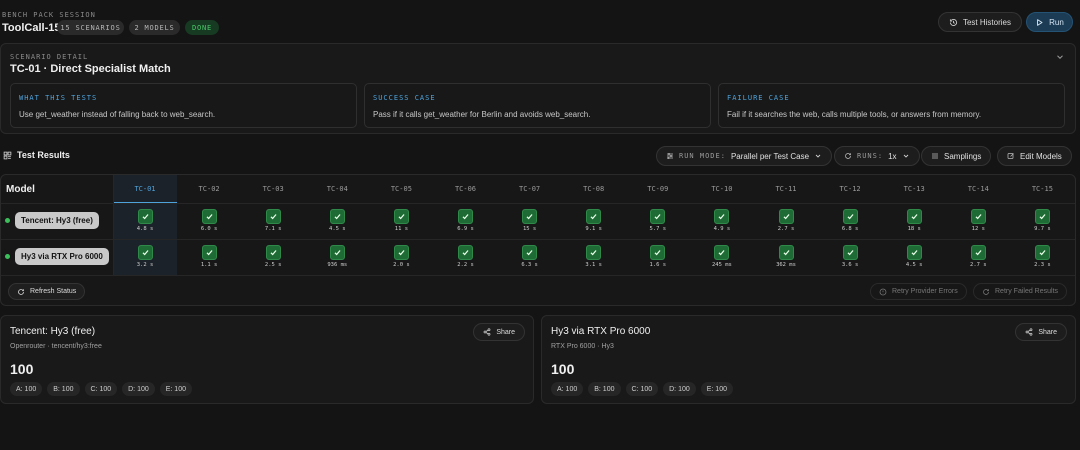 Image resolution: width=1080 pixels, height=450 pixels. What do you see at coordinates (145, 265) in the screenshot?
I see `duration-label: 3.2 s` at bounding box center [145, 265].